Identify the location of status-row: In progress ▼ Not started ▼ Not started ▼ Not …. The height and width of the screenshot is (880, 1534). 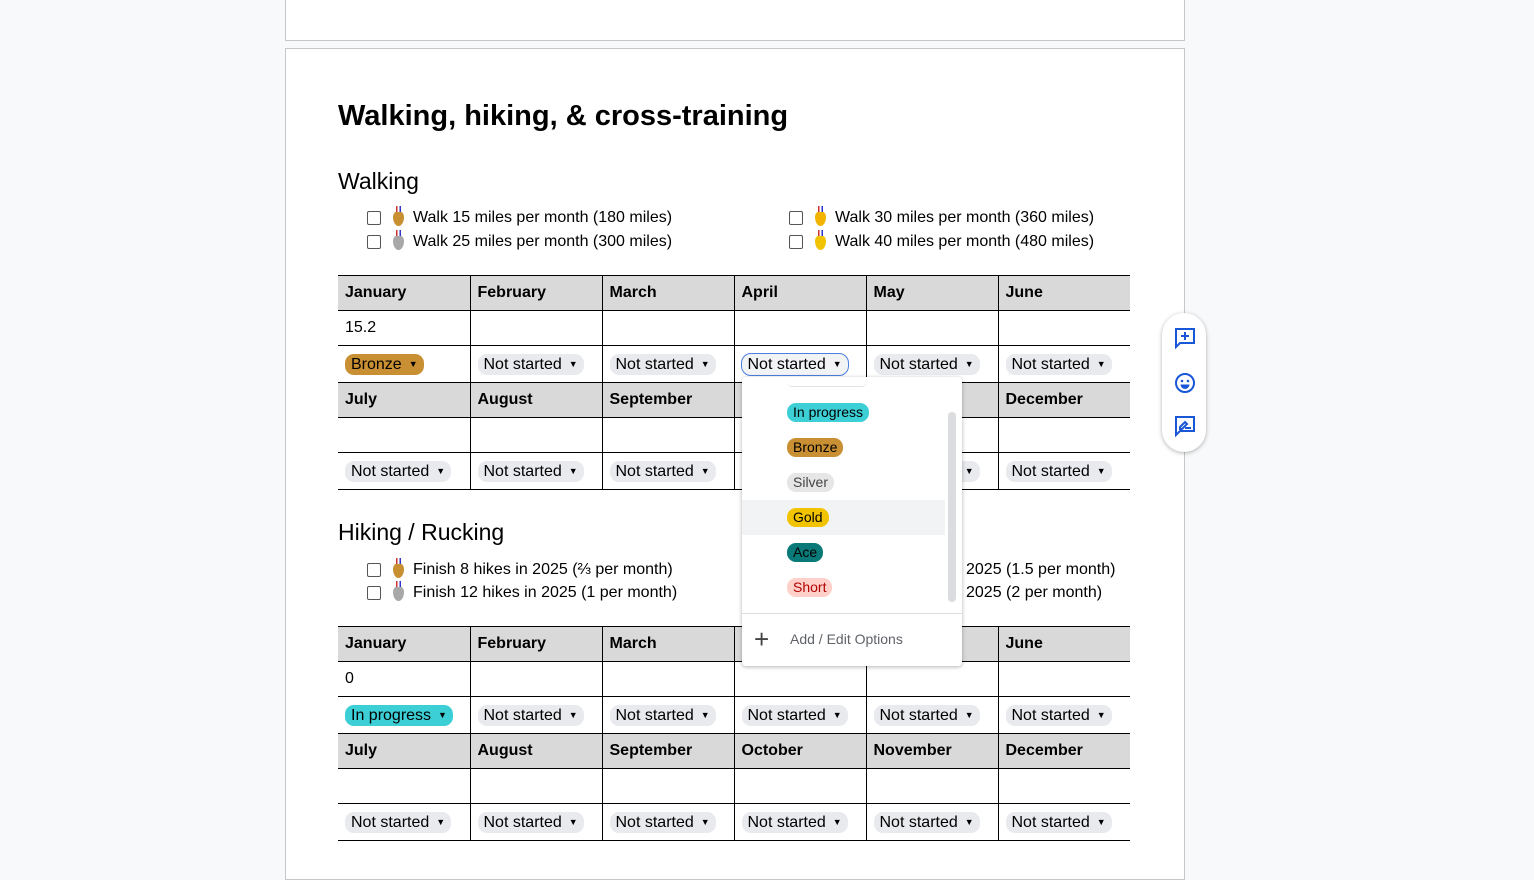
(734, 715).